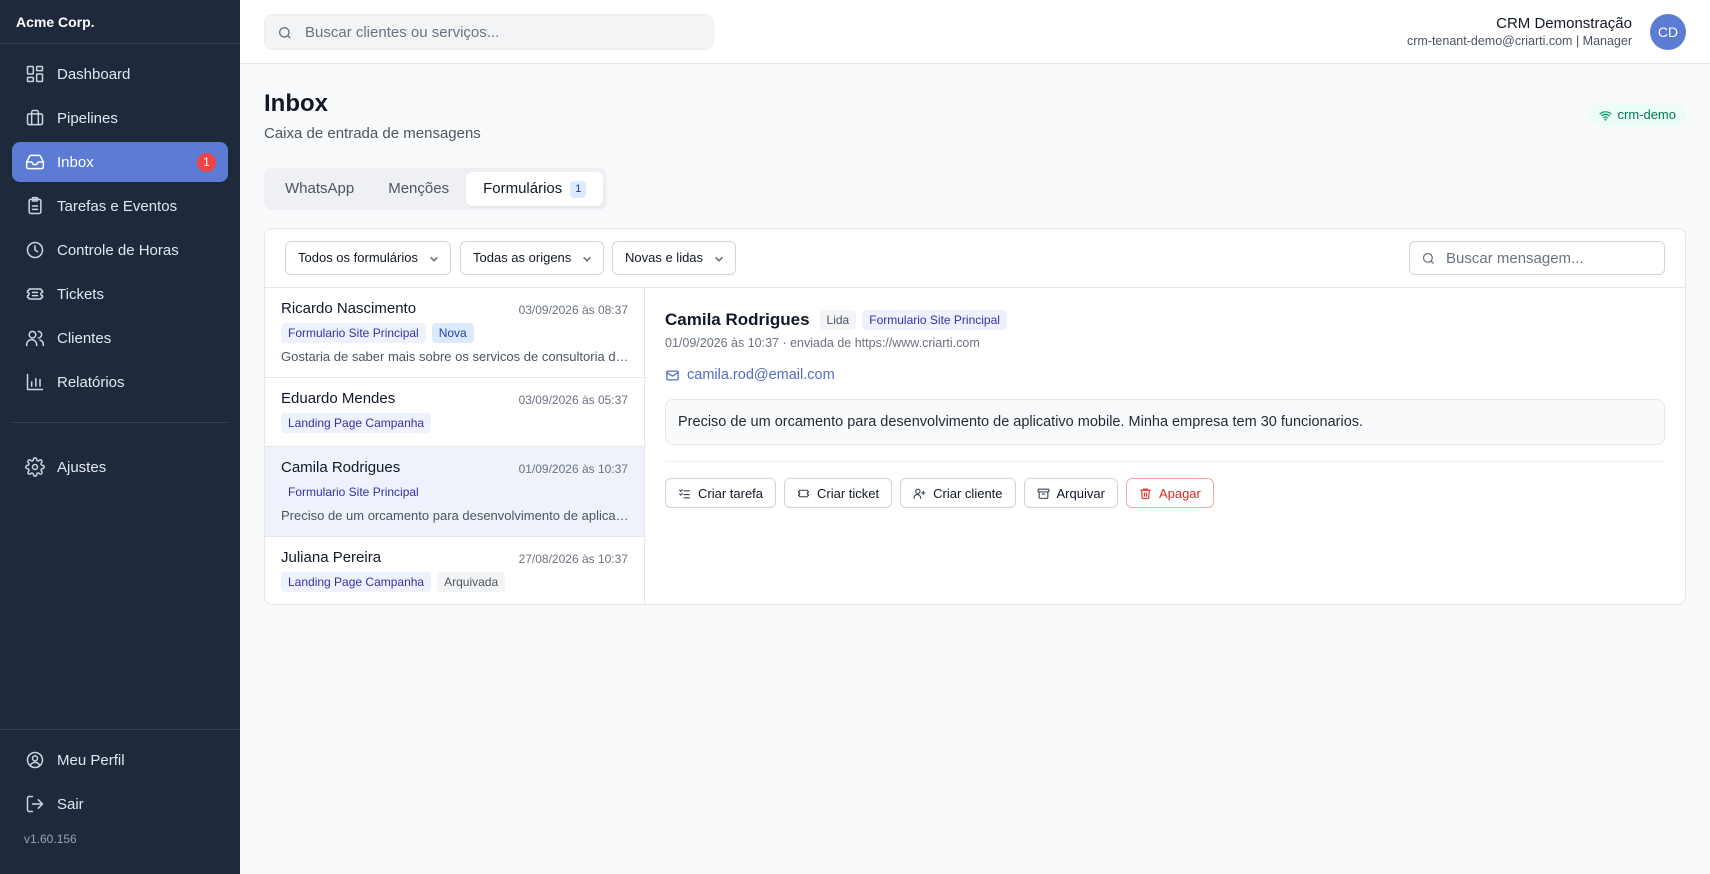  I want to click on mail-icon, so click(672, 375).